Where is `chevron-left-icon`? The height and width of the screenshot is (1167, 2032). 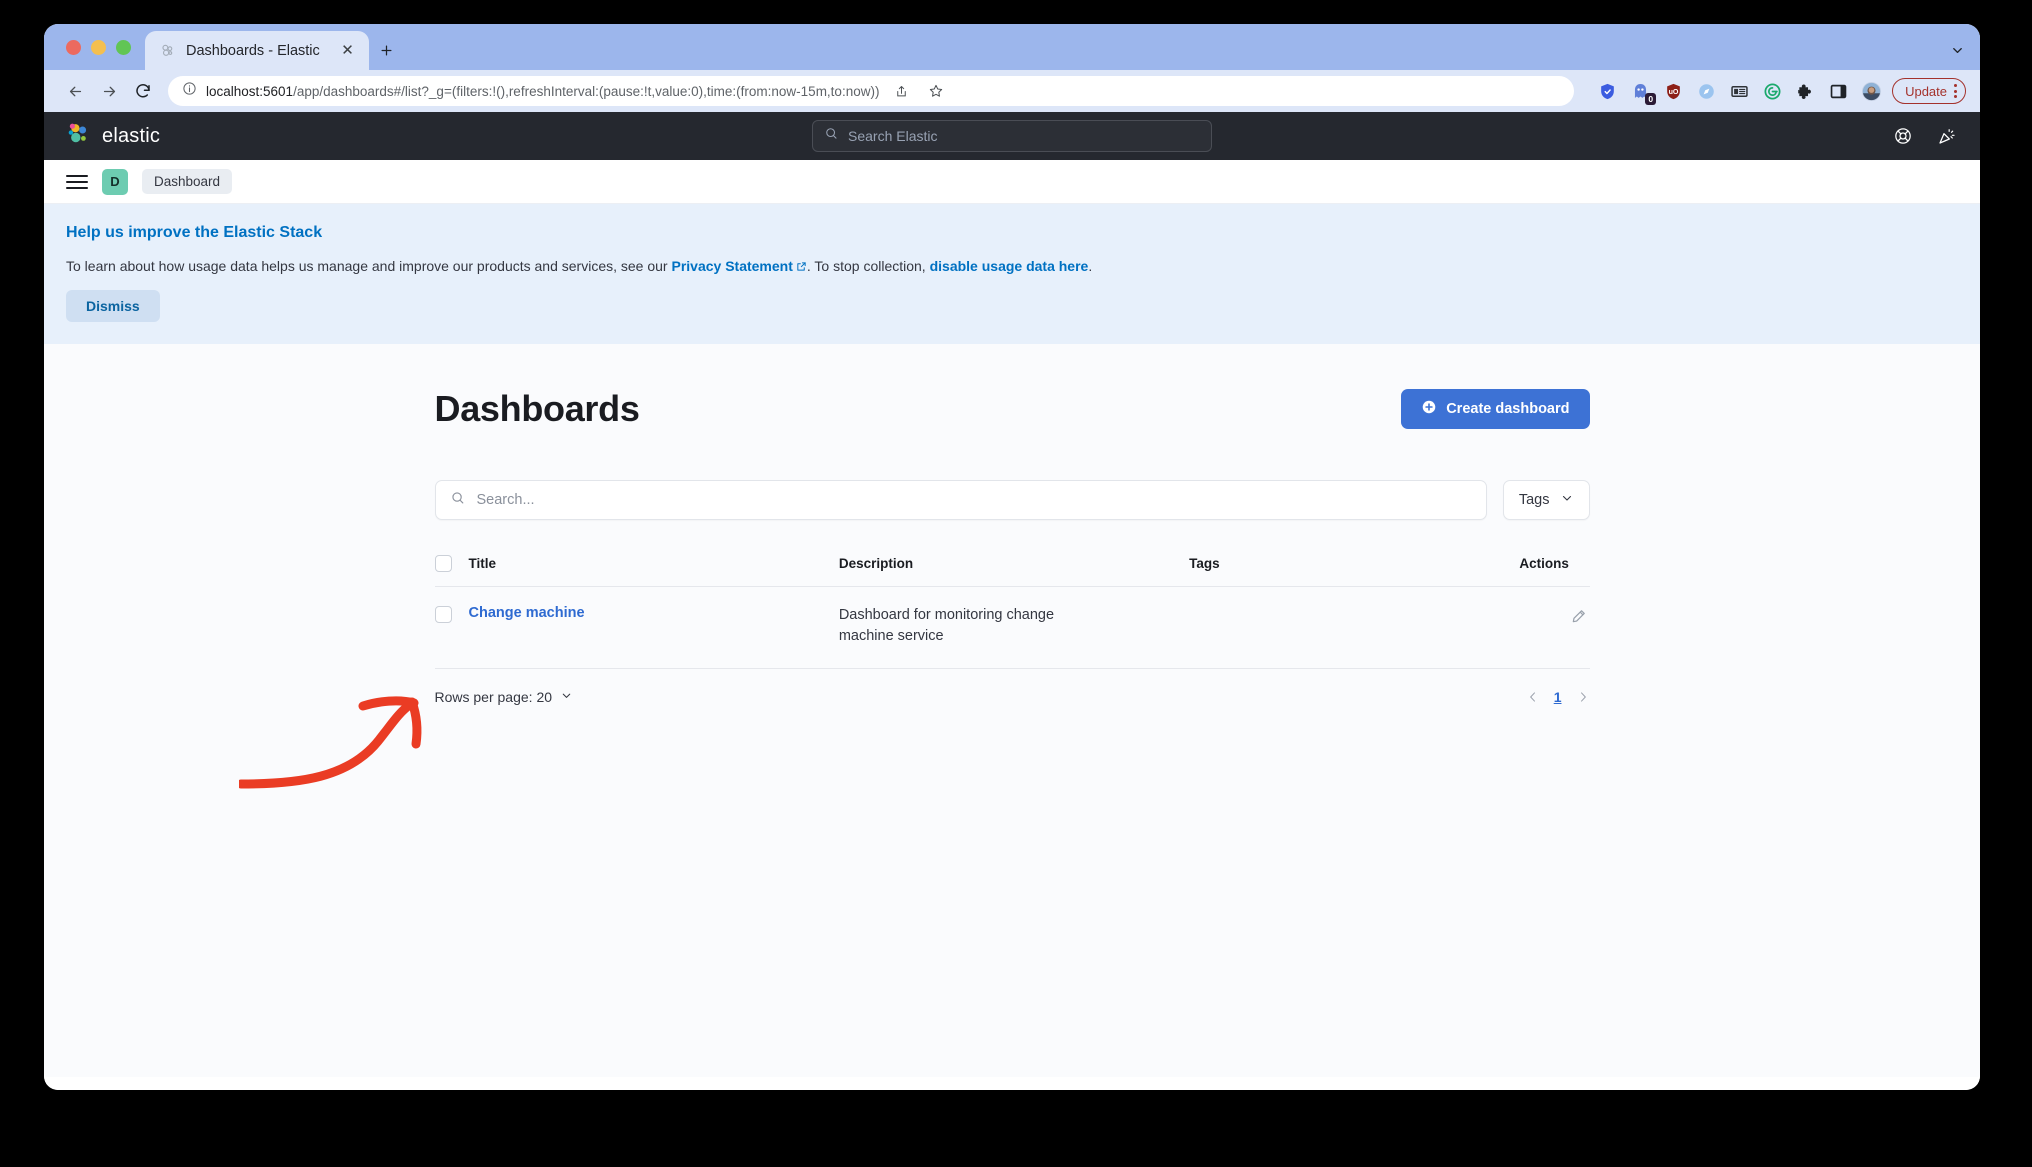 chevron-left-icon is located at coordinates (1533, 697).